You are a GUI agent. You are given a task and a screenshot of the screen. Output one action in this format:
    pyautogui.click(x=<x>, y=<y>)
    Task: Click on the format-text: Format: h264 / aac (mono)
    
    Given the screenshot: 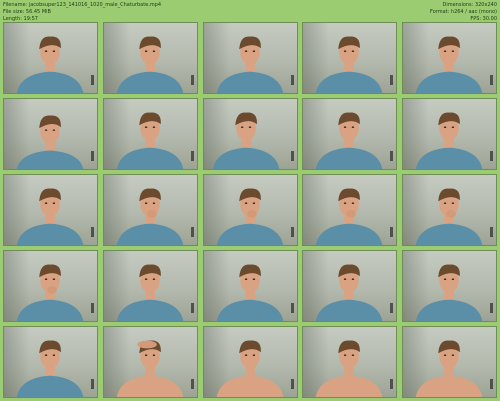 What is the action you would take?
    pyautogui.click(x=463, y=12)
    